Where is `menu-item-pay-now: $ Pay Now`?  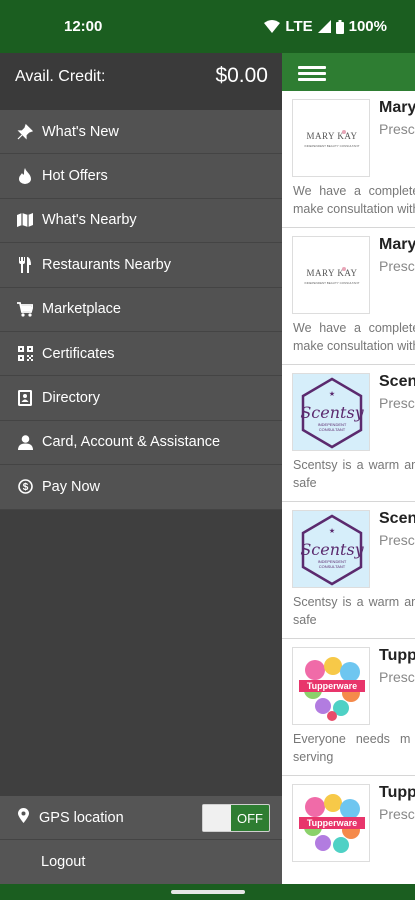
menu-item-pay-now: $ Pay Now is located at coordinates (141, 487).